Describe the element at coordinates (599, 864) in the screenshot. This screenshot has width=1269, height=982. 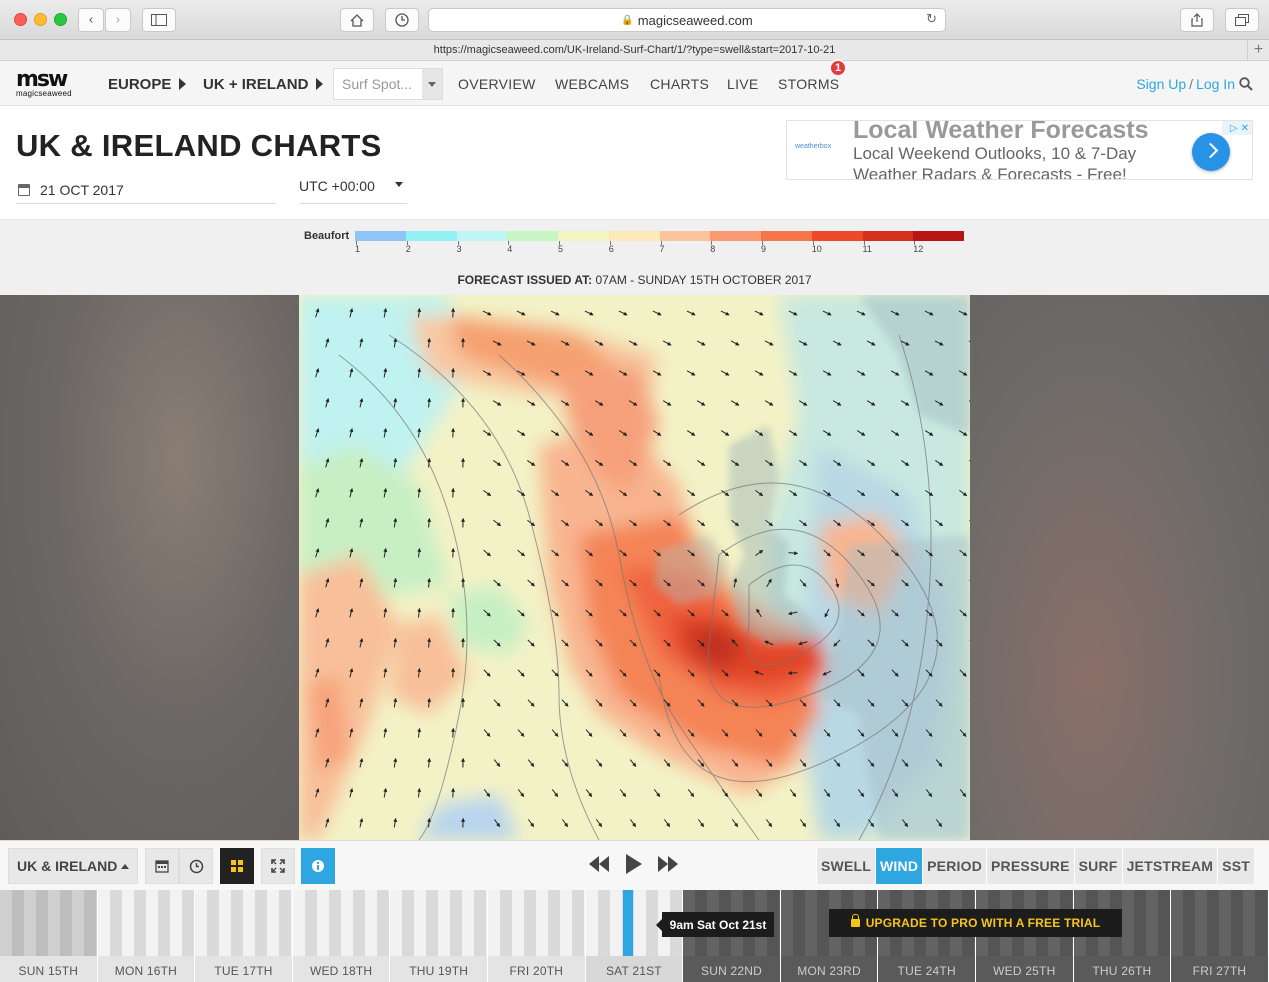
I see `rewind-button` at that location.